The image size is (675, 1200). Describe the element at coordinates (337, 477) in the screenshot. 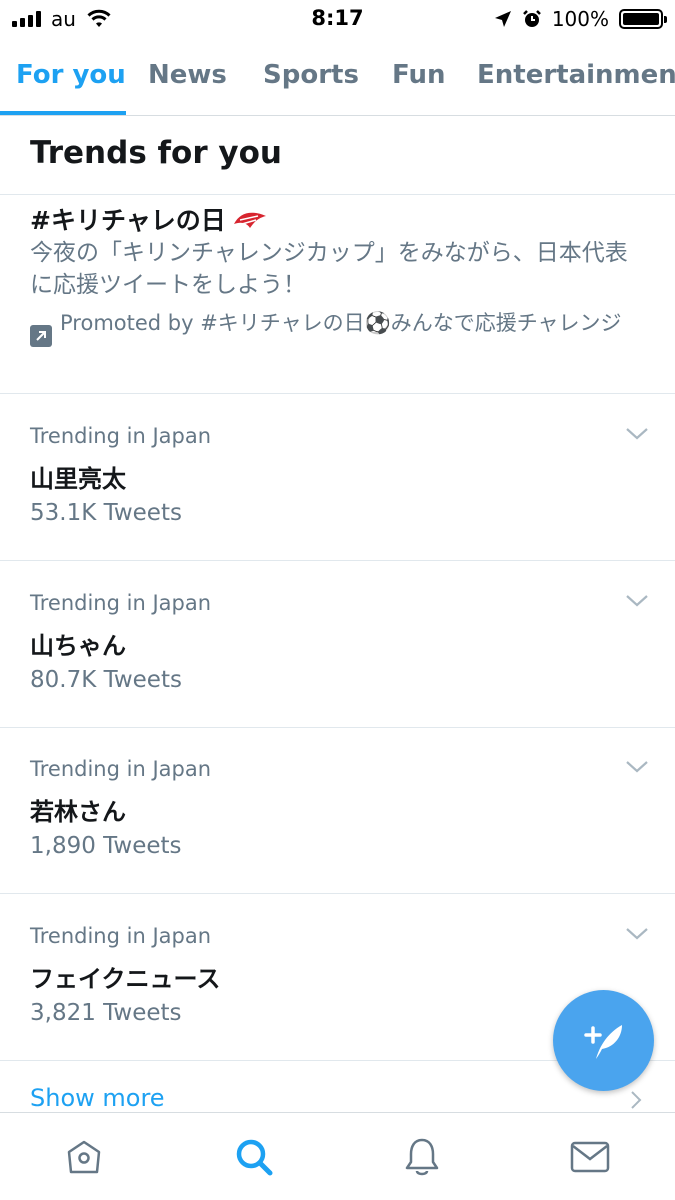

I see `trend-item: Trending in Japan 山里亮太 53.1K Tweets` at that location.